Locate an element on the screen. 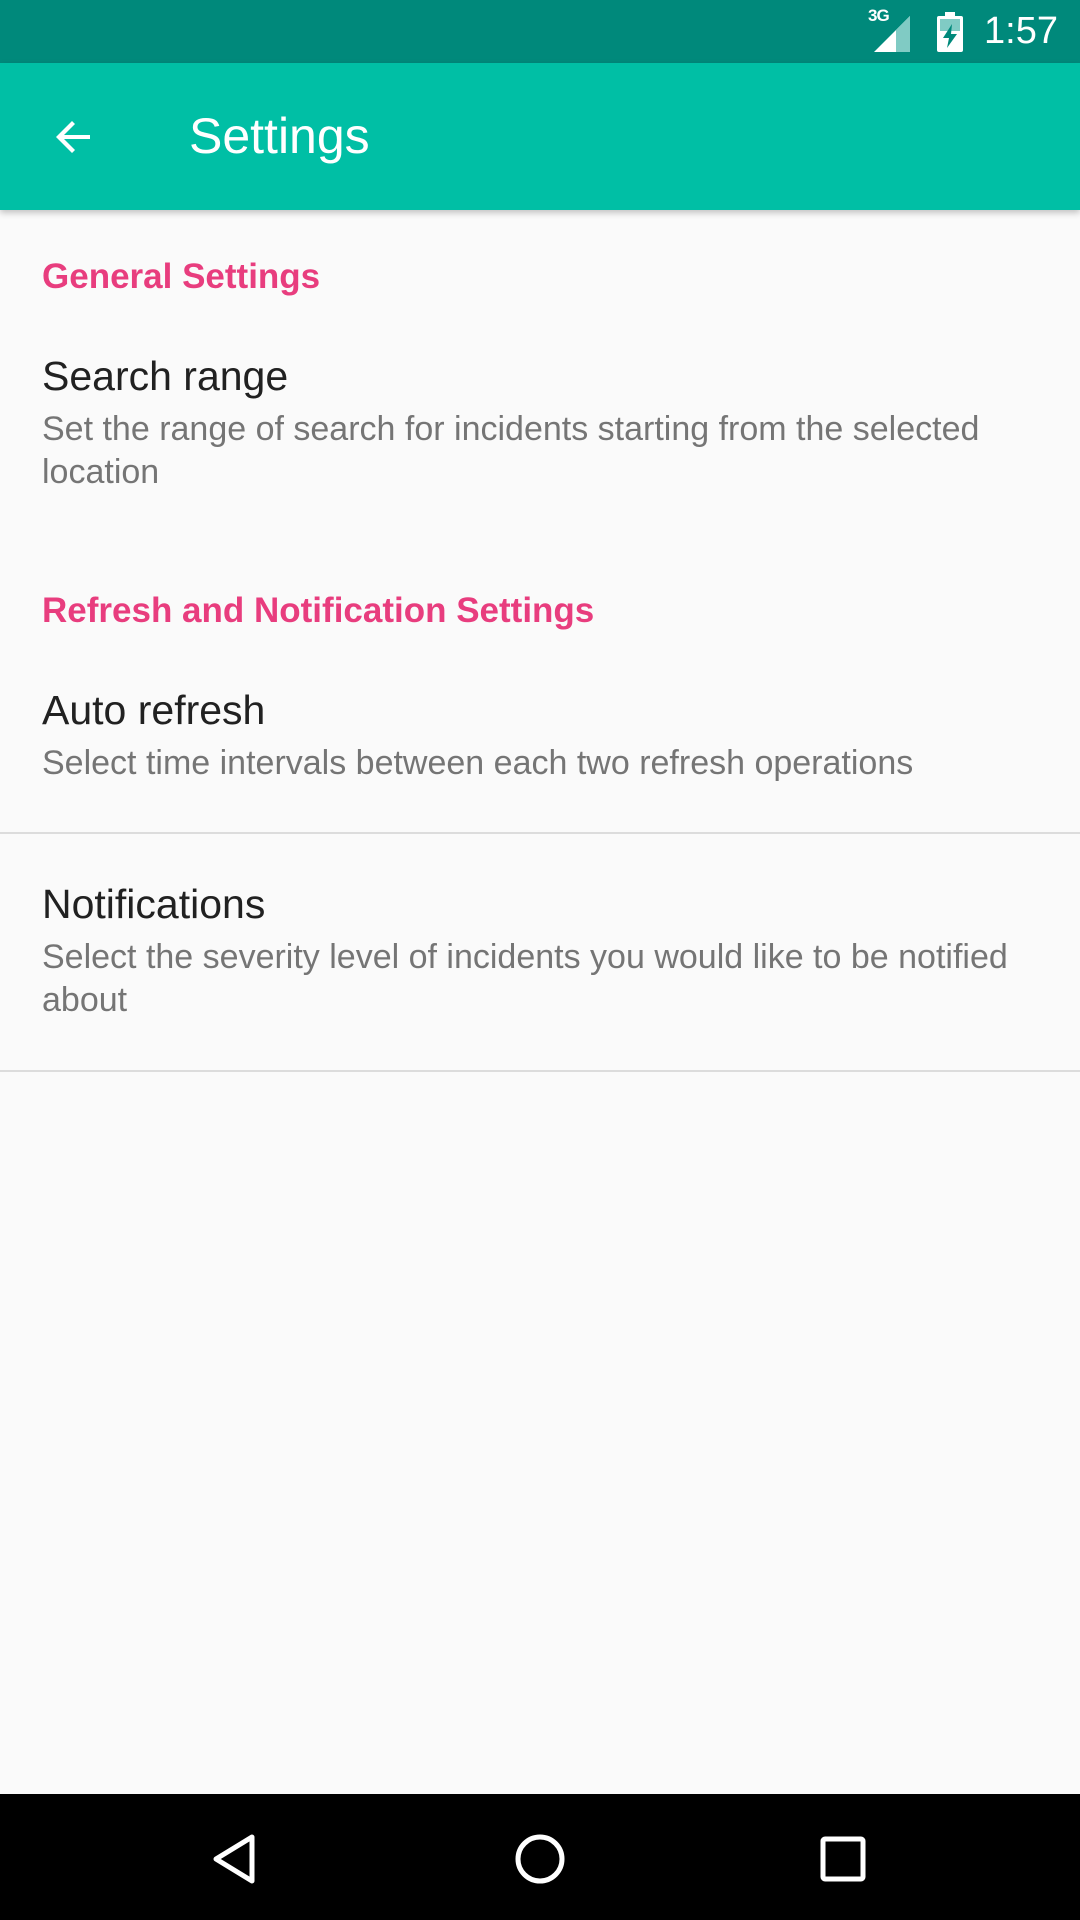 This screenshot has height=1920, width=1080. recents-square-icon is located at coordinates (843, 1859).